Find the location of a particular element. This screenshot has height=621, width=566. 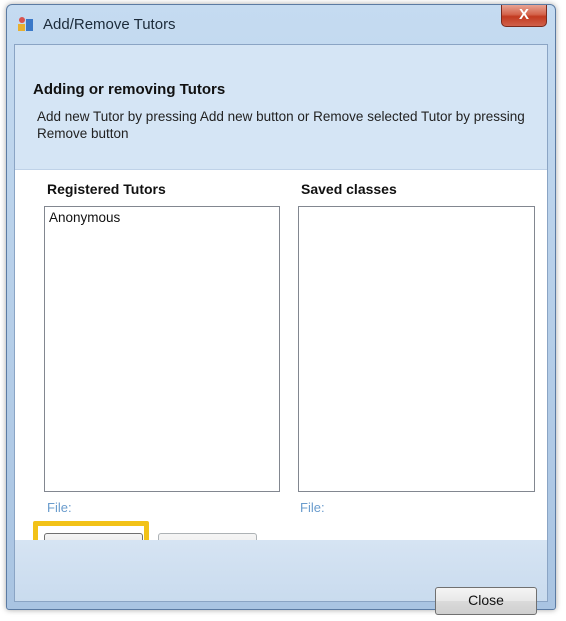

close-button: Close is located at coordinates (486, 601).